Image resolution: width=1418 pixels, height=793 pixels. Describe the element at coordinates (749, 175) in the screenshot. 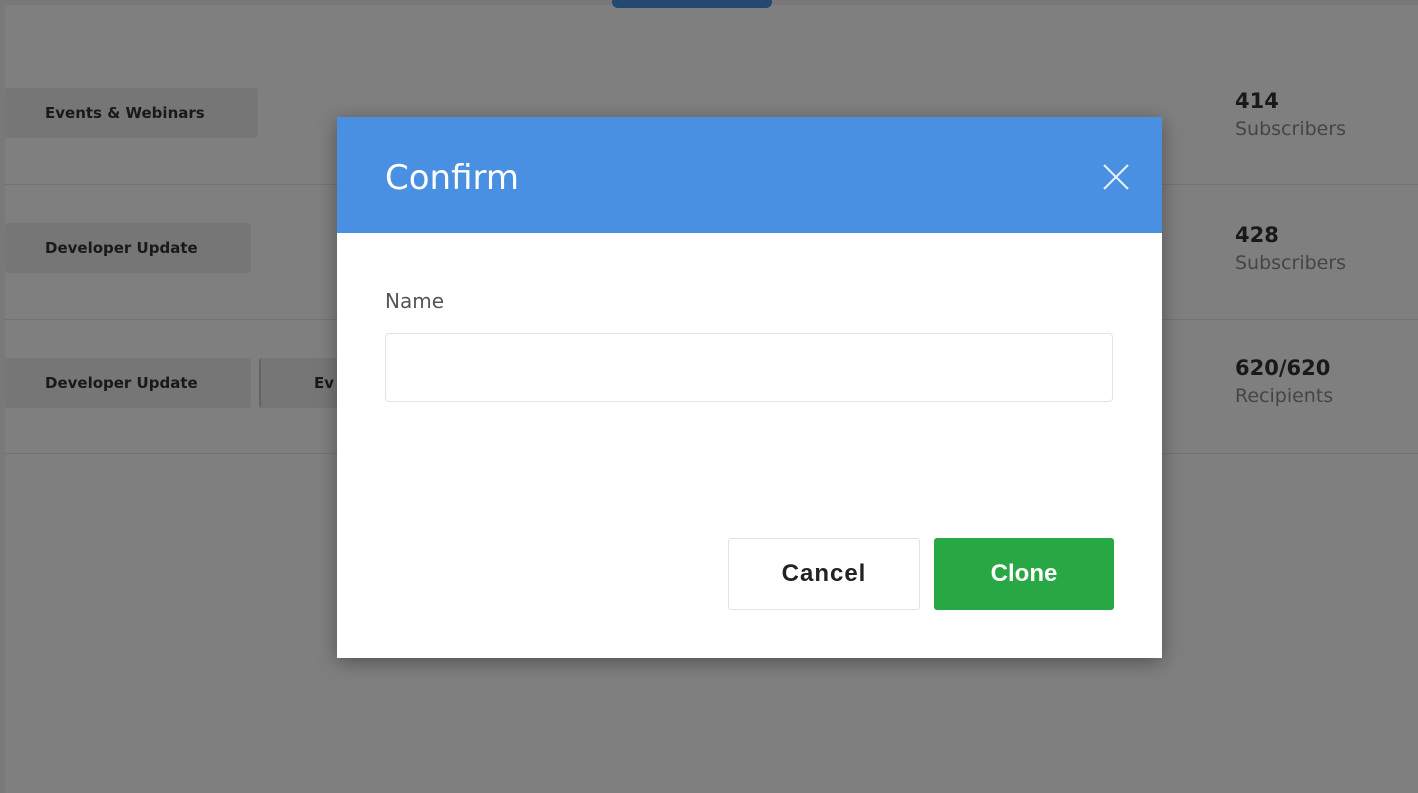

I see `dialog-header: Confirm` at that location.